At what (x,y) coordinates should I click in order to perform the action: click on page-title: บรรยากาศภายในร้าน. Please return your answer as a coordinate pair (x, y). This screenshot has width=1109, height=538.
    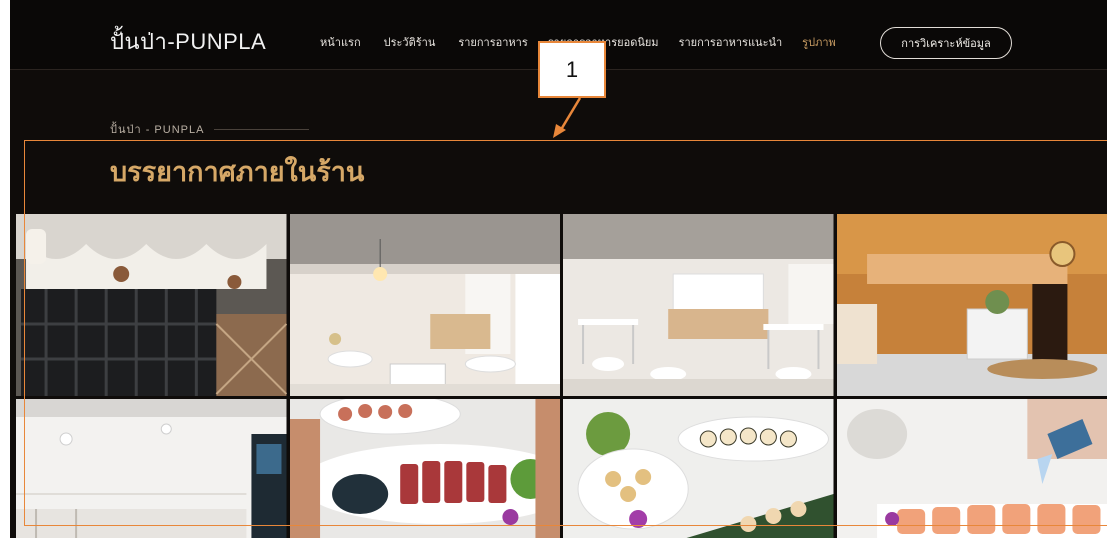
    Looking at the image, I should click on (237, 172).